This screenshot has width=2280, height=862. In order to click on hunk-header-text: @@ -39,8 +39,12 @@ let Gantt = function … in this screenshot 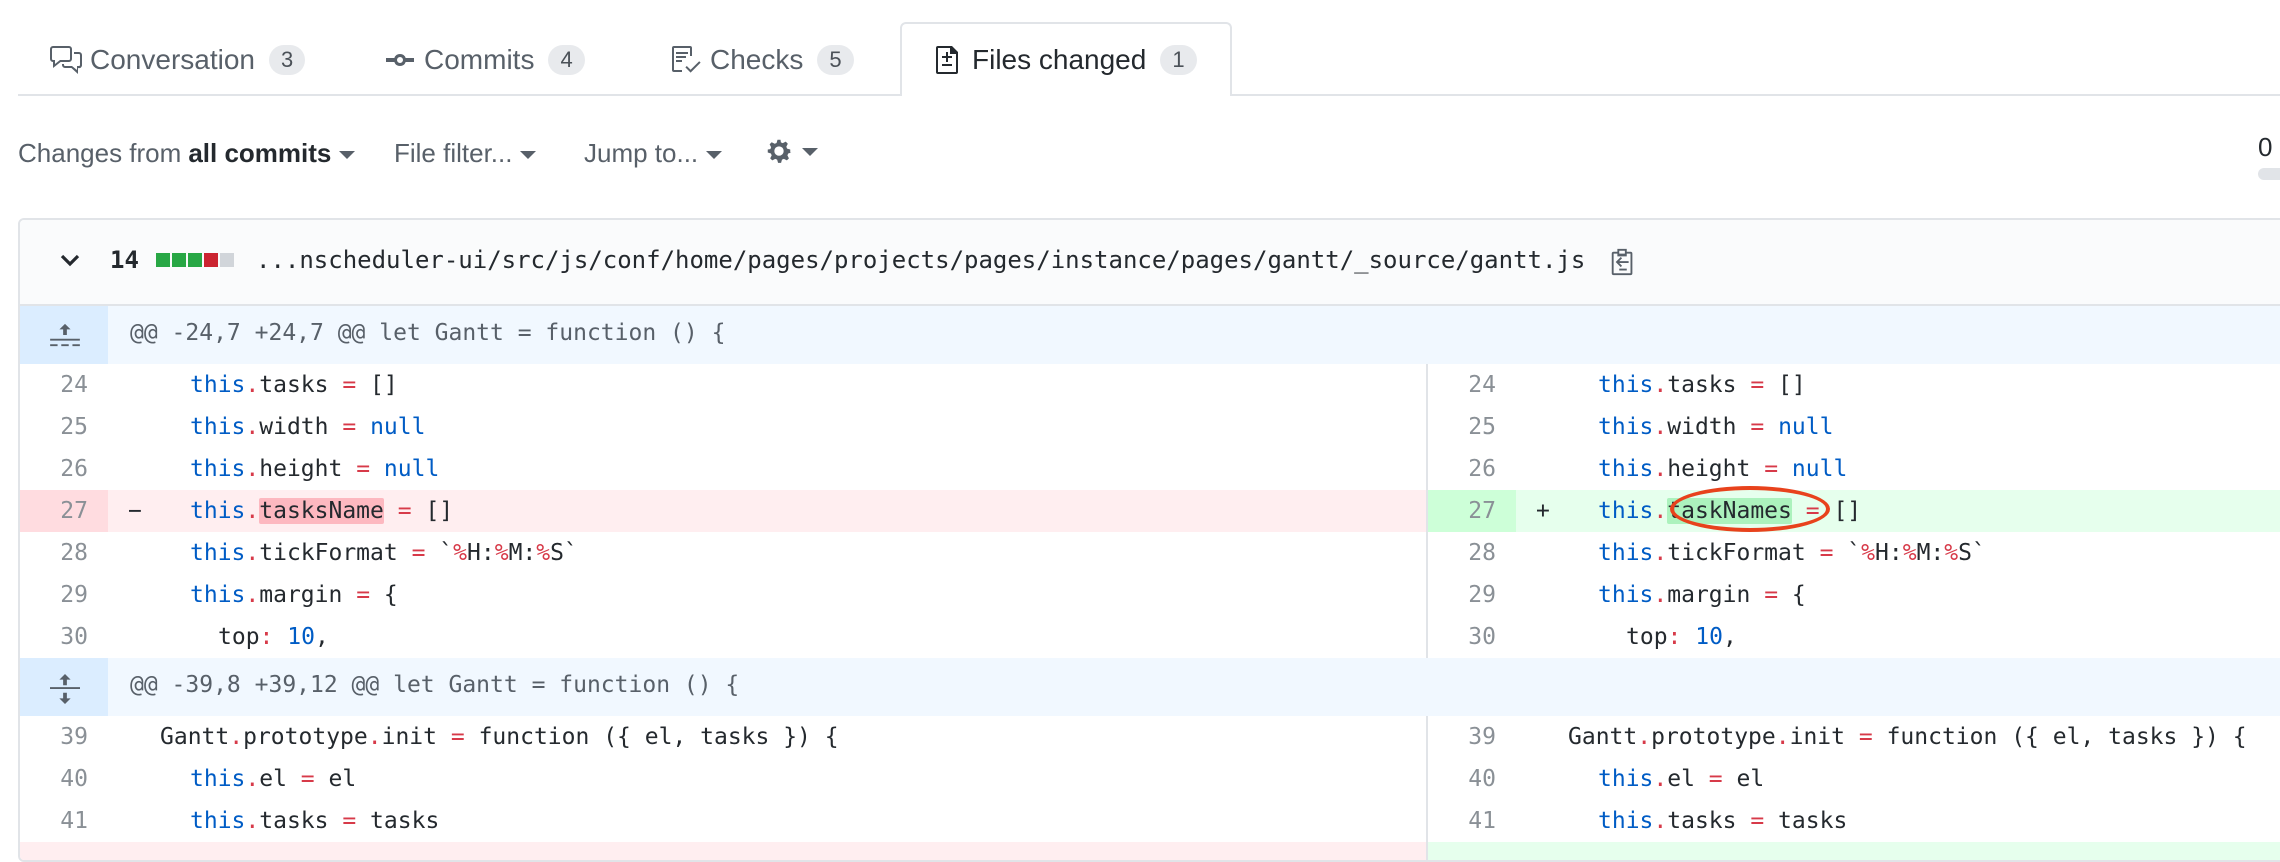, I will do `click(435, 685)`.